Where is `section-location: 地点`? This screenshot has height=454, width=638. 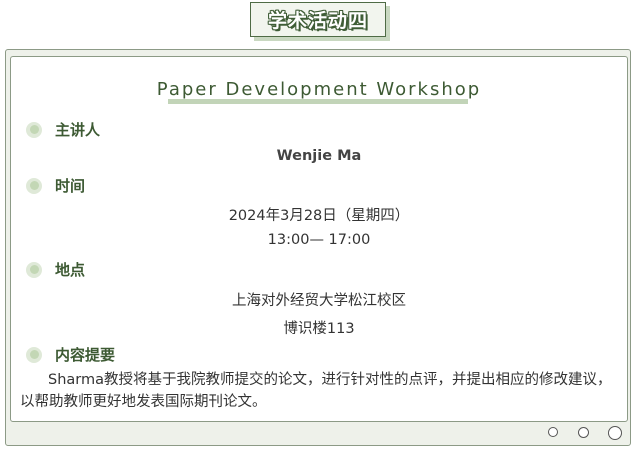 section-location: 地点 is located at coordinates (55, 269).